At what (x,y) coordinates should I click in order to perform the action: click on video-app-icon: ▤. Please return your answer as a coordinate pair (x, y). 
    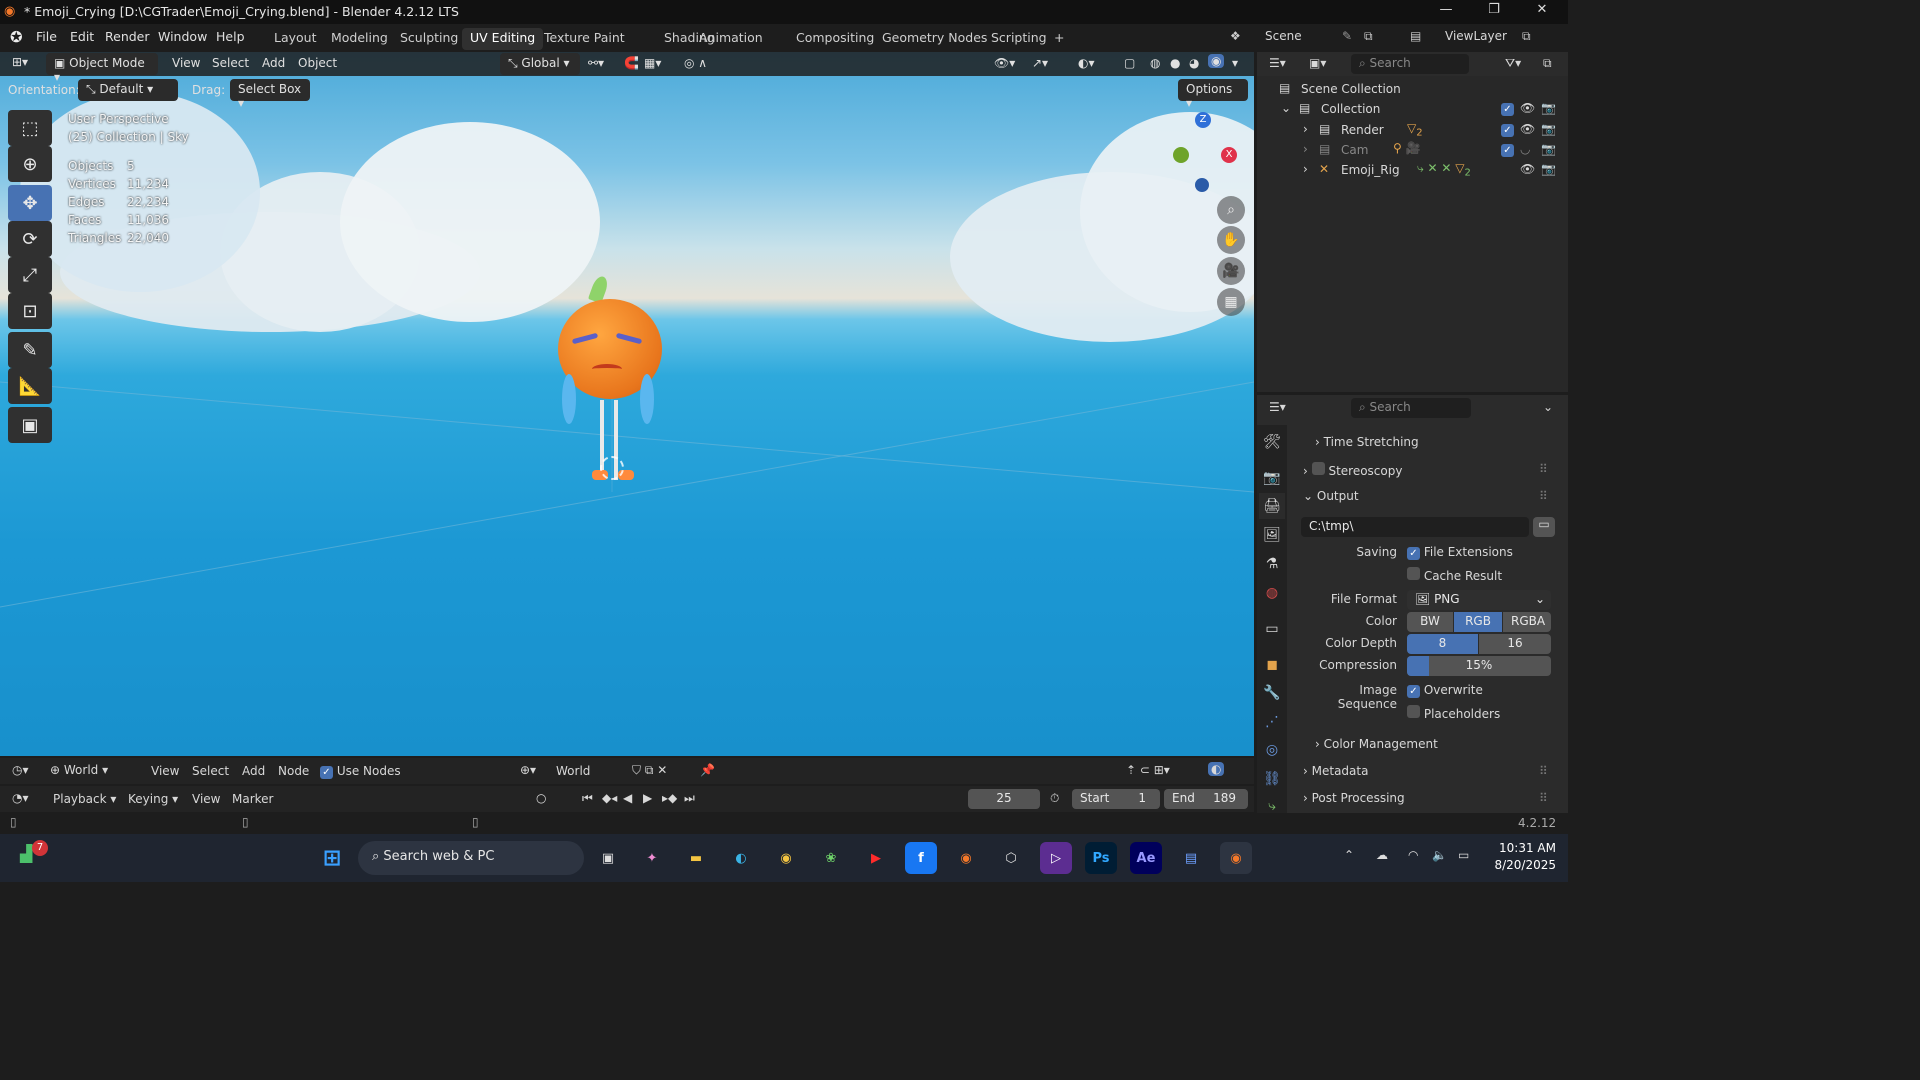
    Looking at the image, I should click on (1191, 858).